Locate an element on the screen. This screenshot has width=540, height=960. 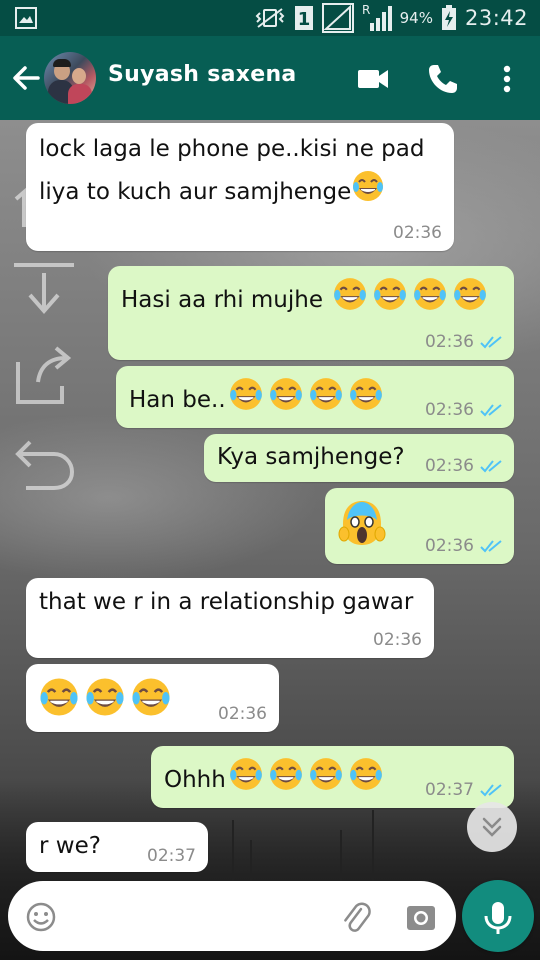
message-incoming: r we? 02:37 is located at coordinates (117, 847).